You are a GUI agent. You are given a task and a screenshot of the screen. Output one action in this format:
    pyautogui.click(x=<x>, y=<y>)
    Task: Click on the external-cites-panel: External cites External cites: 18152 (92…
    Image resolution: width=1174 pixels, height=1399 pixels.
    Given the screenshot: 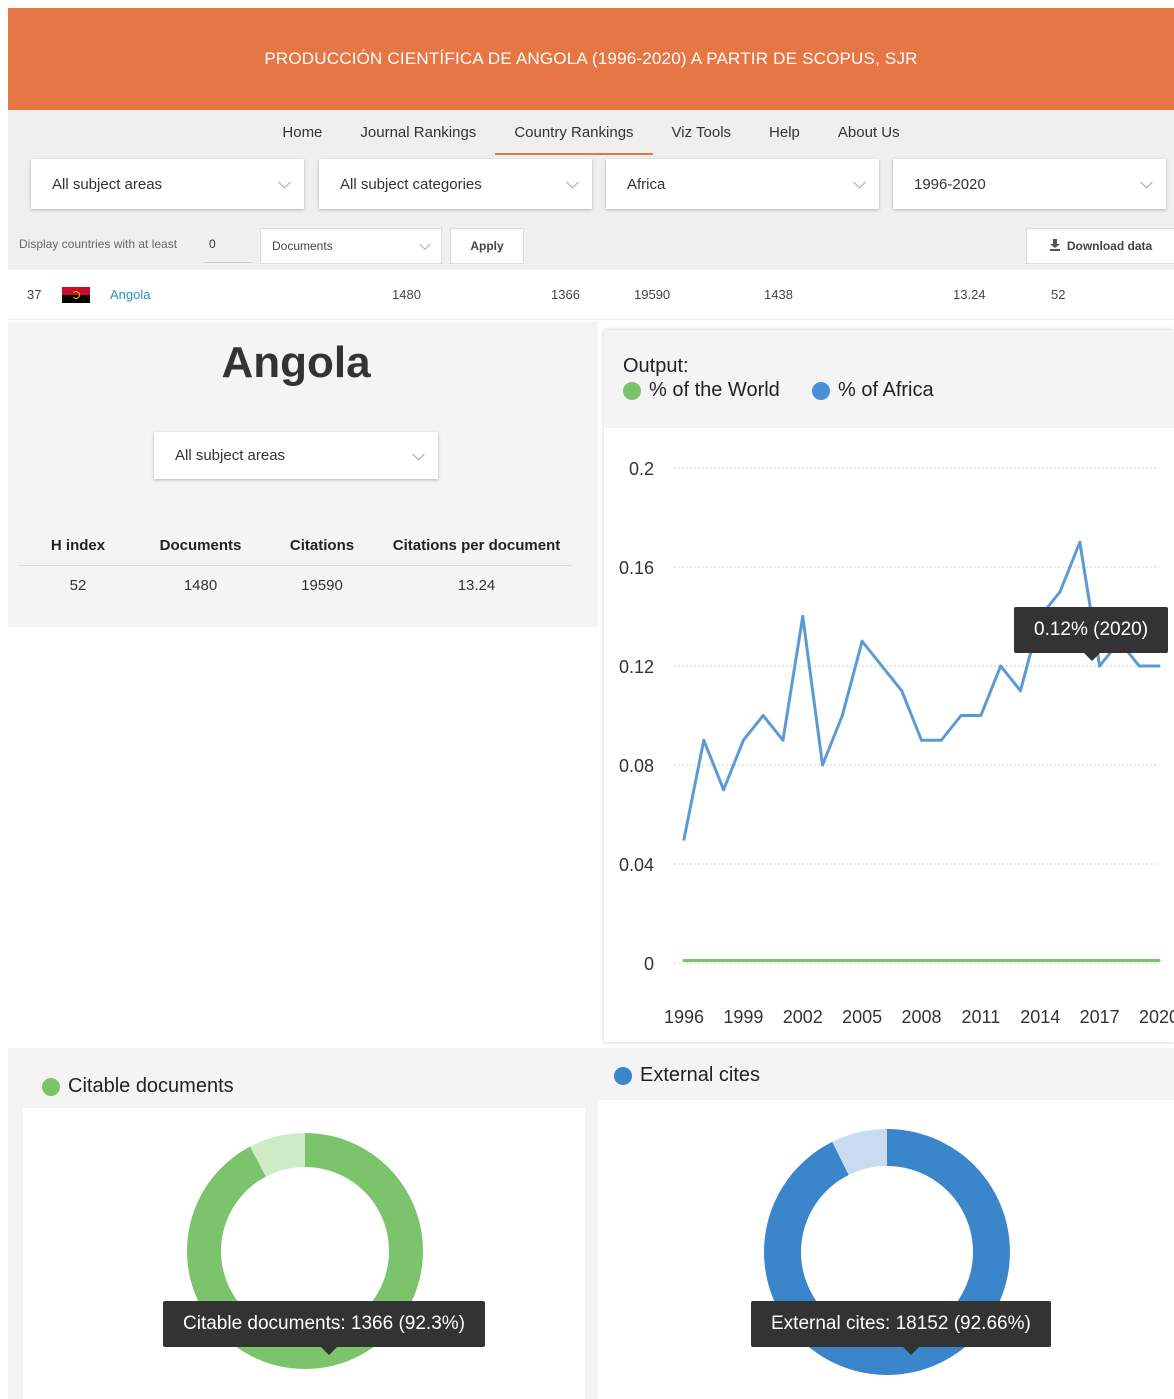 What is the action you would take?
    pyautogui.click(x=886, y=1223)
    